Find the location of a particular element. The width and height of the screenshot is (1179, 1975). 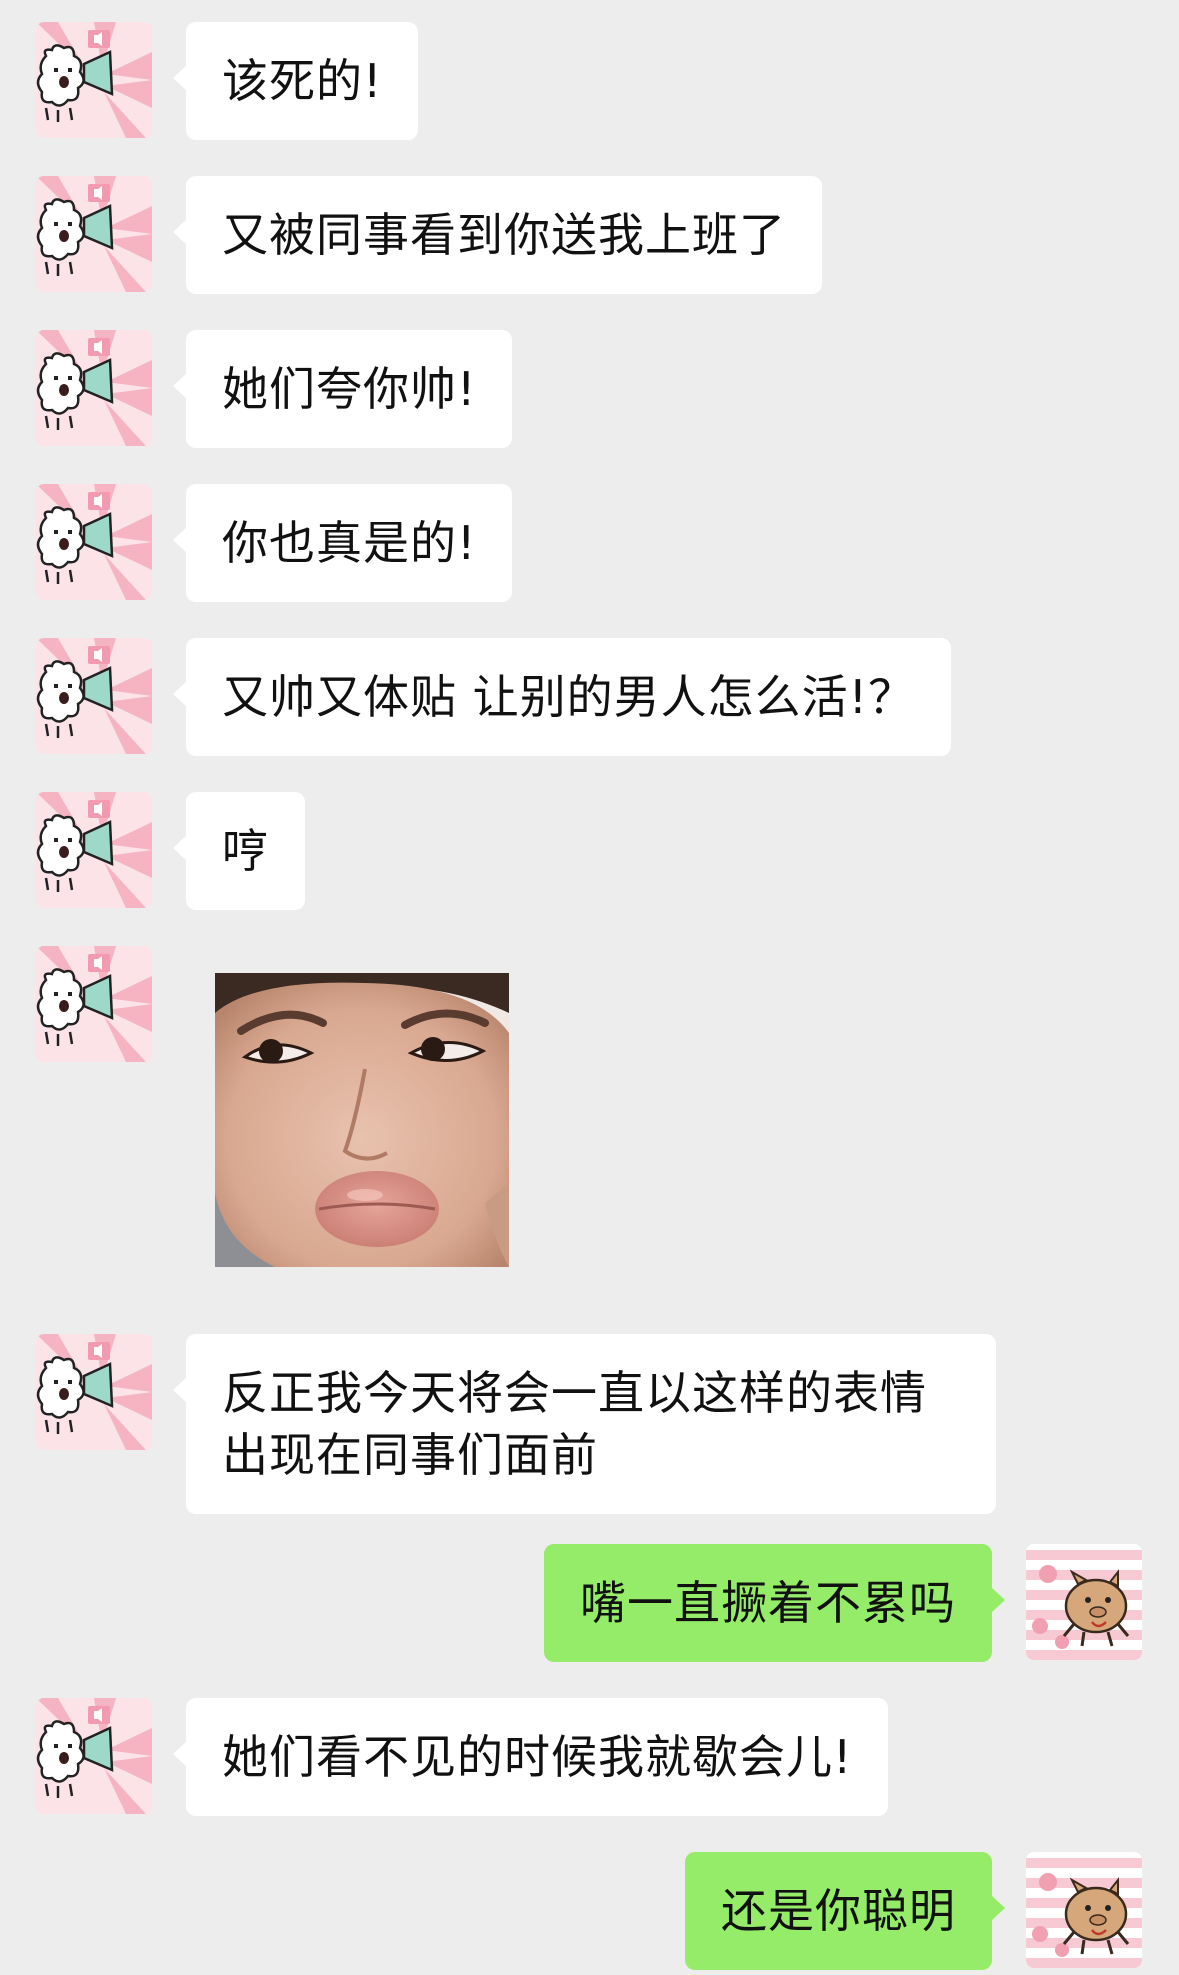

incoming-message-bubble: 你也真是的! is located at coordinates (342, 543).